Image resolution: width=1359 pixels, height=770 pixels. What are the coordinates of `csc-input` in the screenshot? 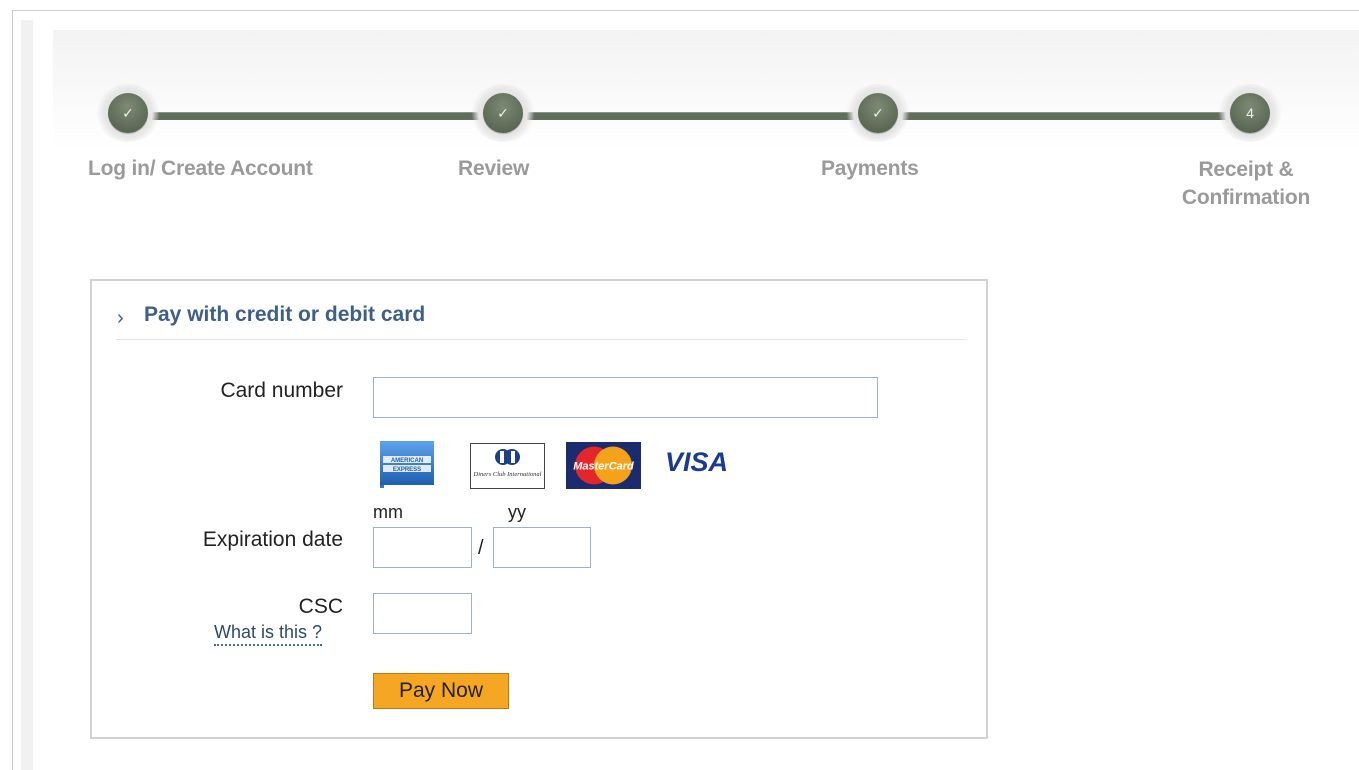 It's located at (422, 613).